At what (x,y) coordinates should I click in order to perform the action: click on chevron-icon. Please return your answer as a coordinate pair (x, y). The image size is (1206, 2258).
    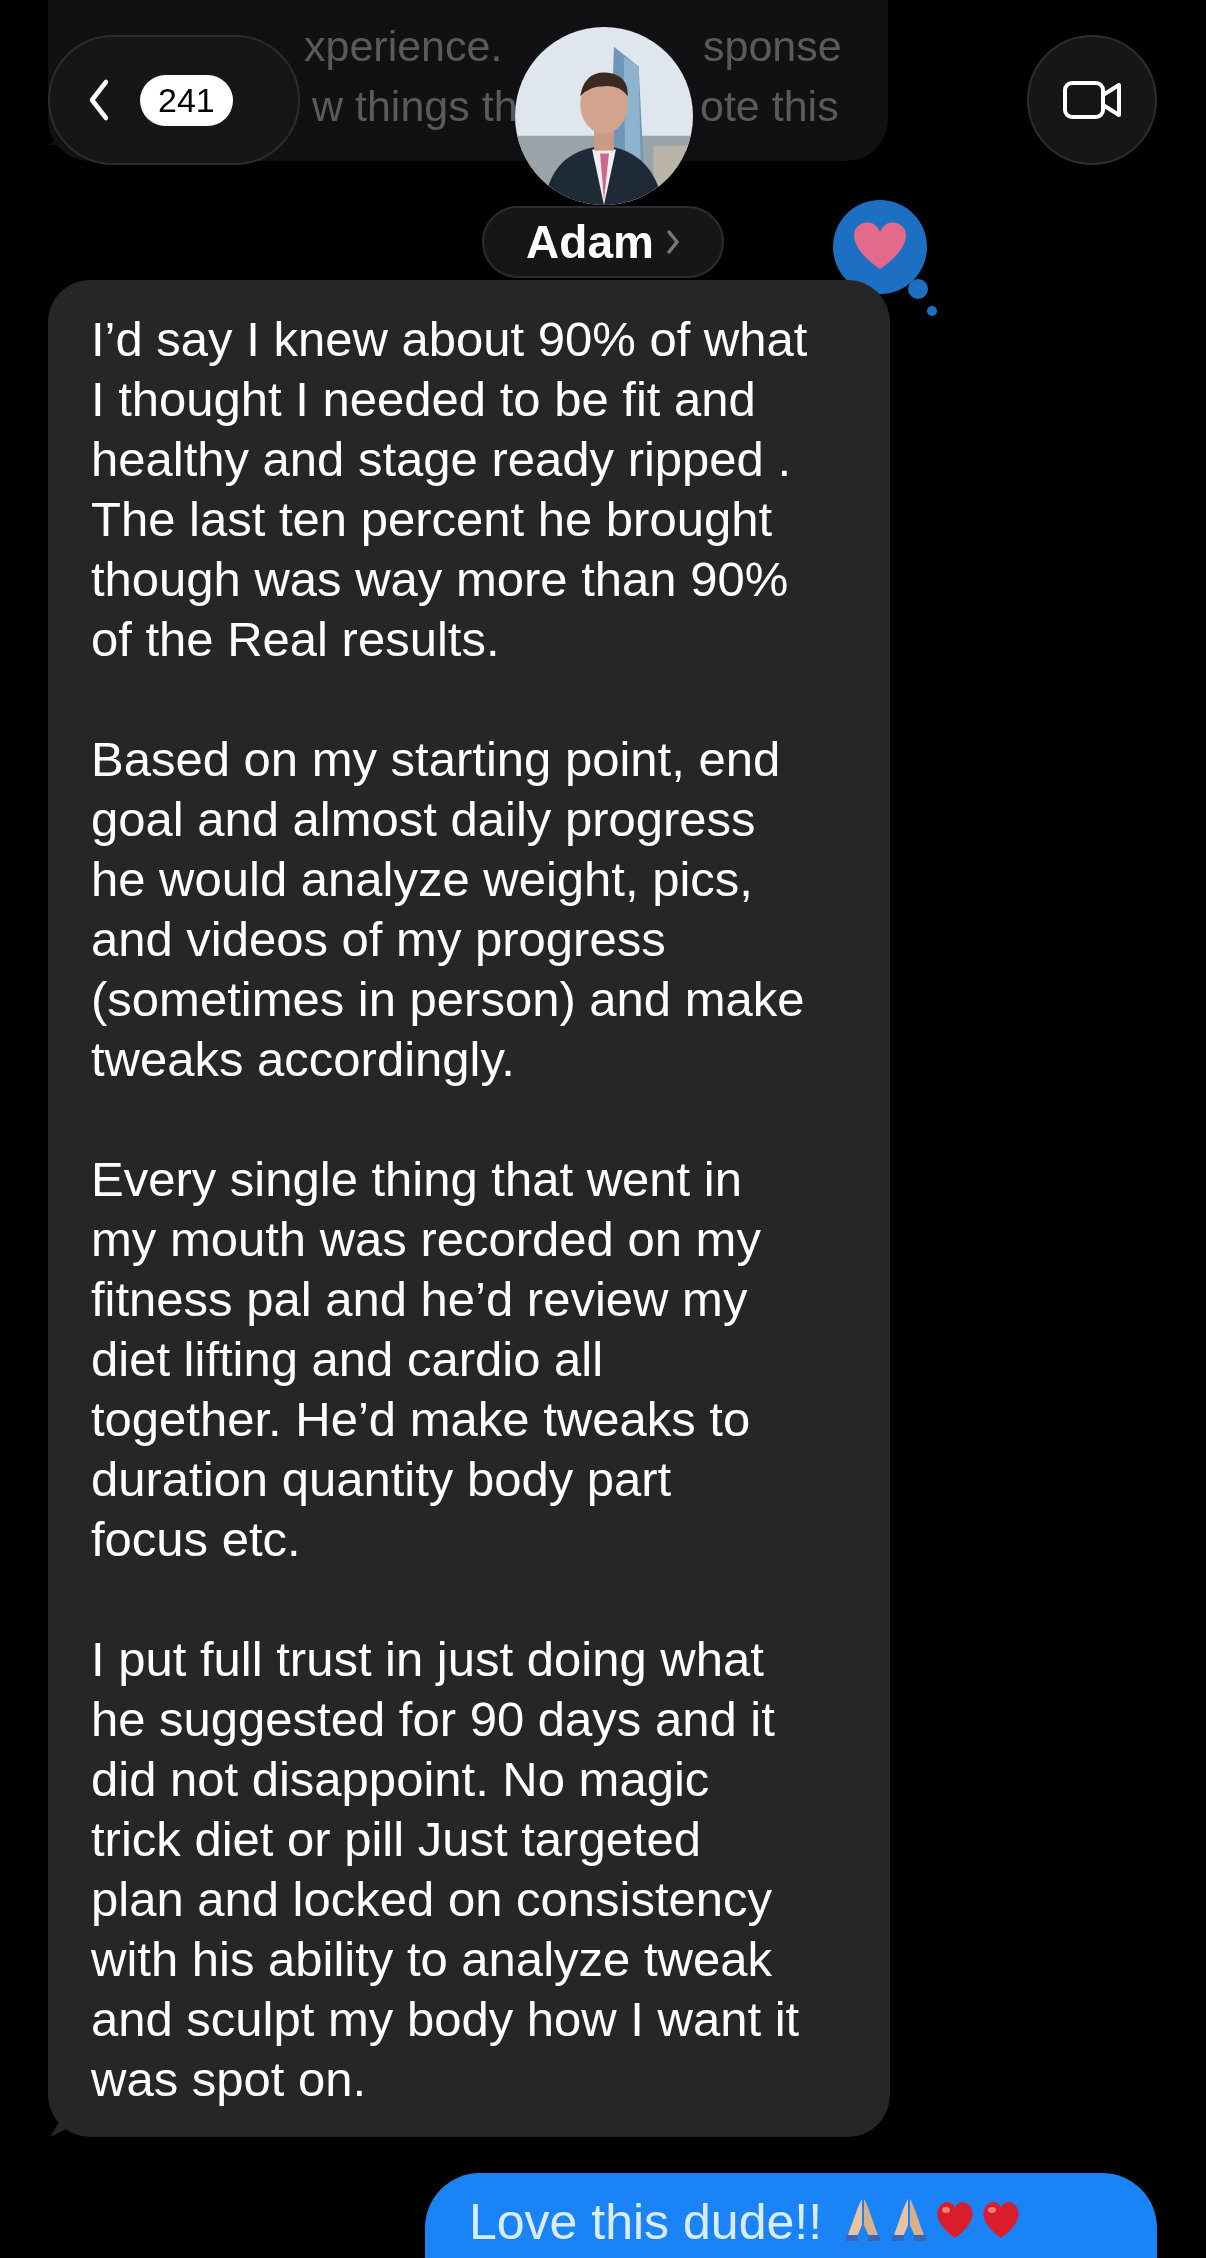
    Looking at the image, I should click on (672, 242).